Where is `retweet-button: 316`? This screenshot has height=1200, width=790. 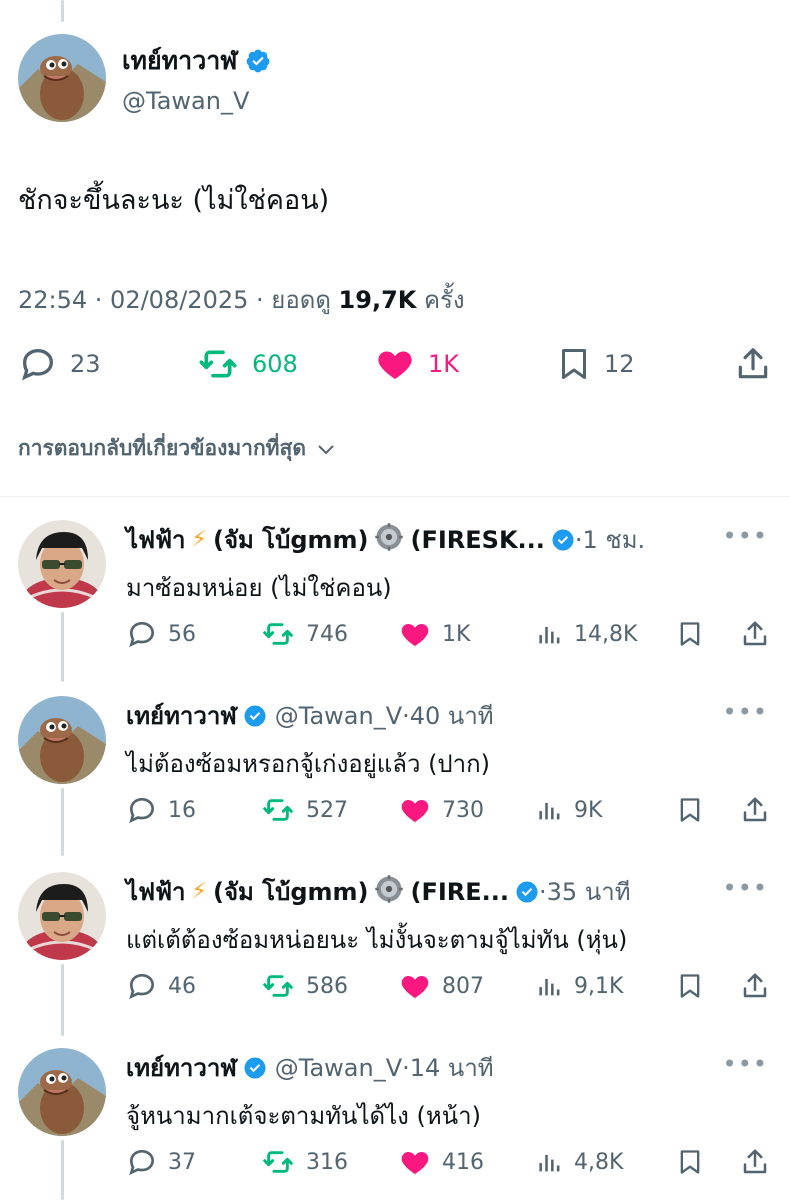
retweet-button: 316 is located at coordinates (304, 1162).